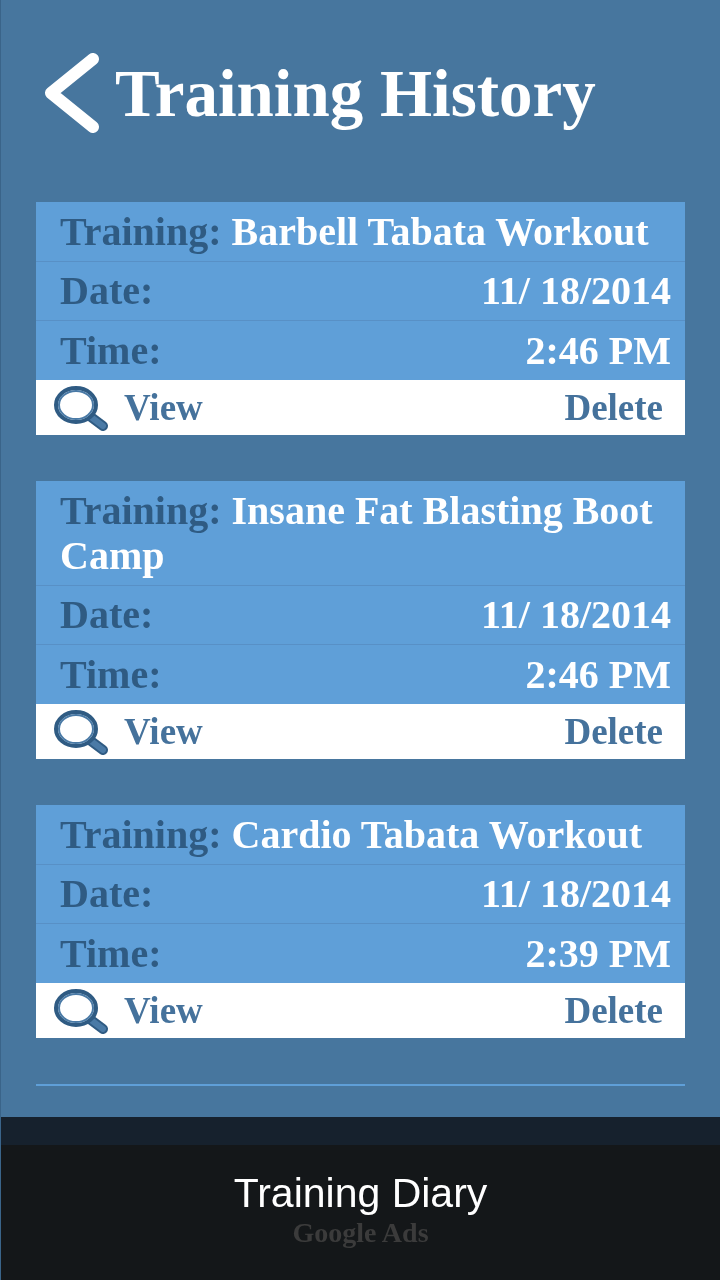 This screenshot has width=720, height=1280. What do you see at coordinates (355, 231) in the screenshot?
I see `training-info: Training: Barbell Tabata Workout` at bounding box center [355, 231].